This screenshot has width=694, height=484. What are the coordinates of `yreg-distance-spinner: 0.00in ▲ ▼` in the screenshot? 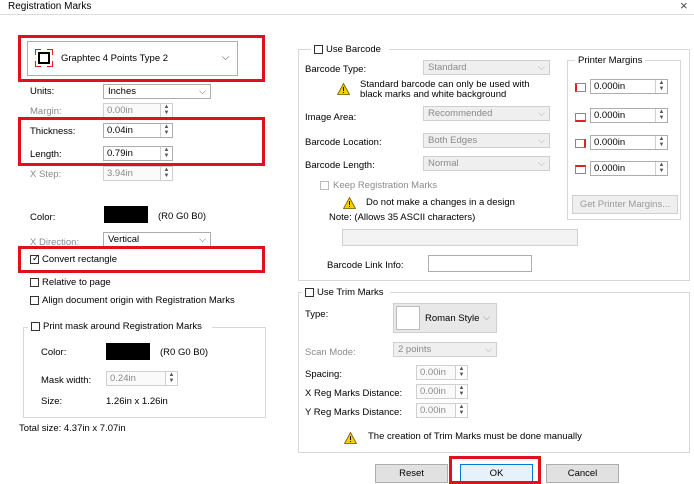 It's located at (442, 410).